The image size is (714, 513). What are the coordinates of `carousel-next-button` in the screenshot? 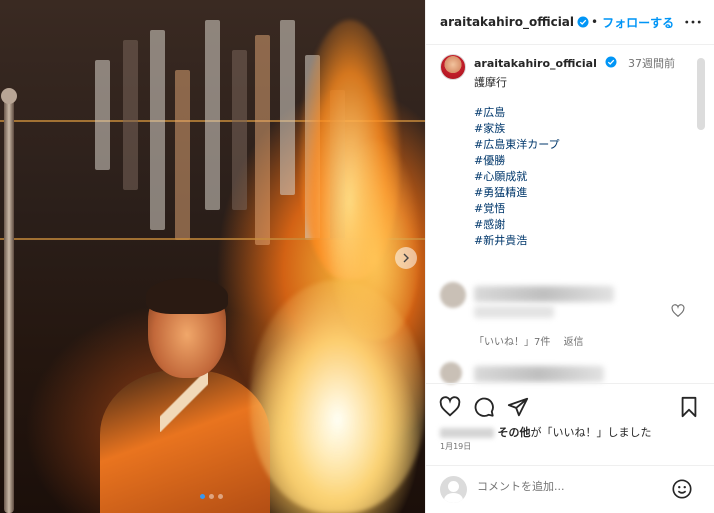 It's located at (406, 258).